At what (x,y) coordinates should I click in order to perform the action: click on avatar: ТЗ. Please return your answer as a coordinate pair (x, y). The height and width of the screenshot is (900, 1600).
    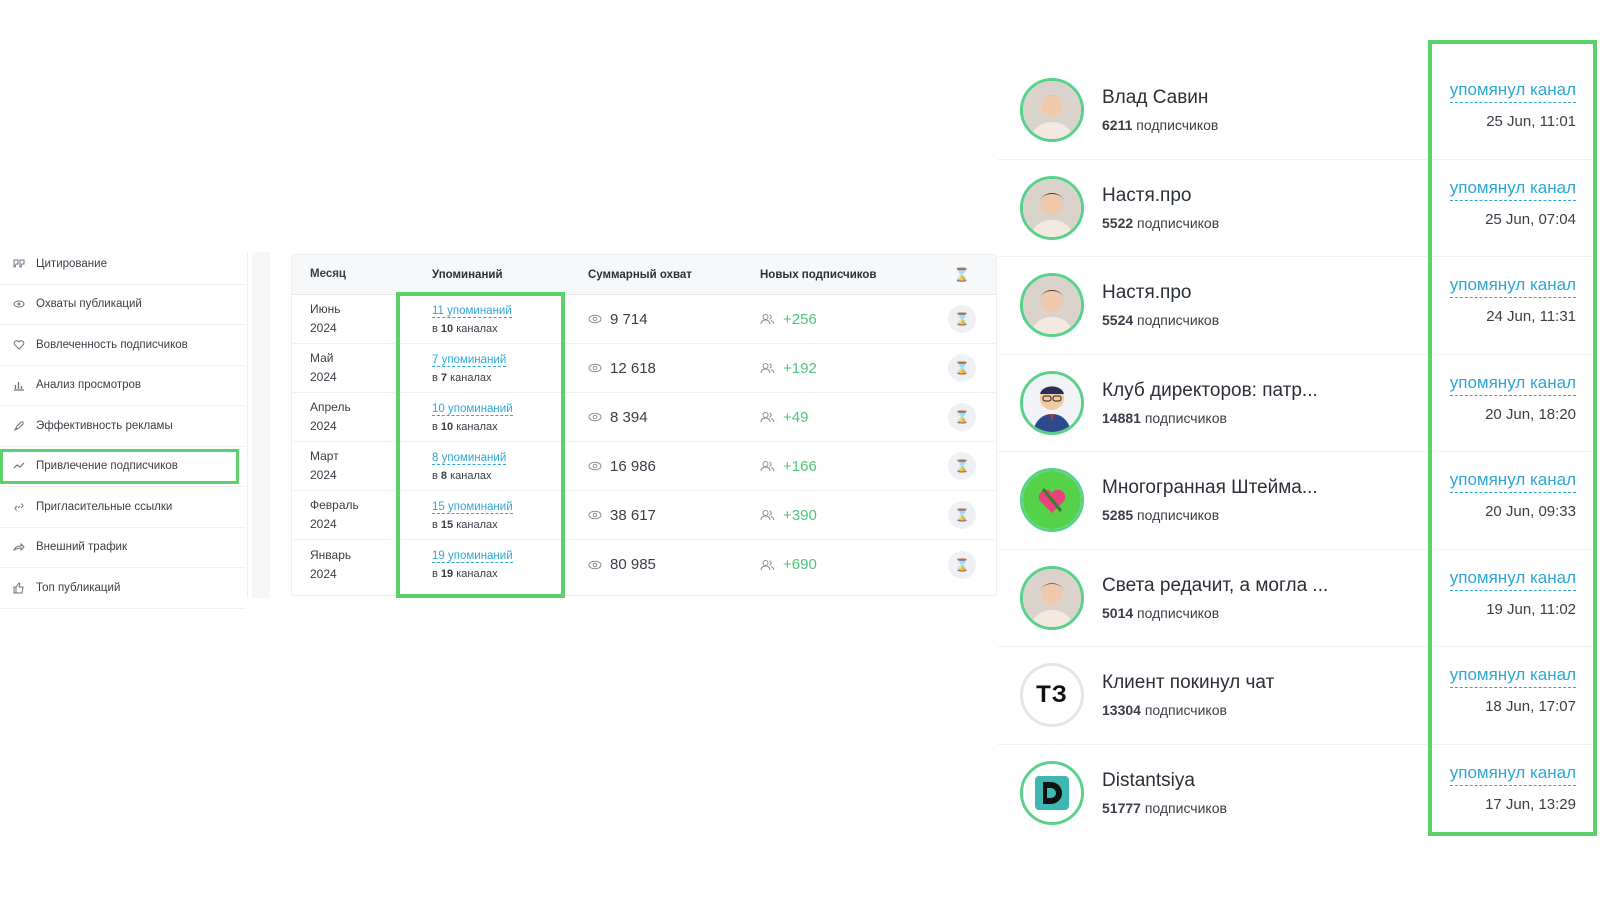
    Looking at the image, I should click on (1052, 695).